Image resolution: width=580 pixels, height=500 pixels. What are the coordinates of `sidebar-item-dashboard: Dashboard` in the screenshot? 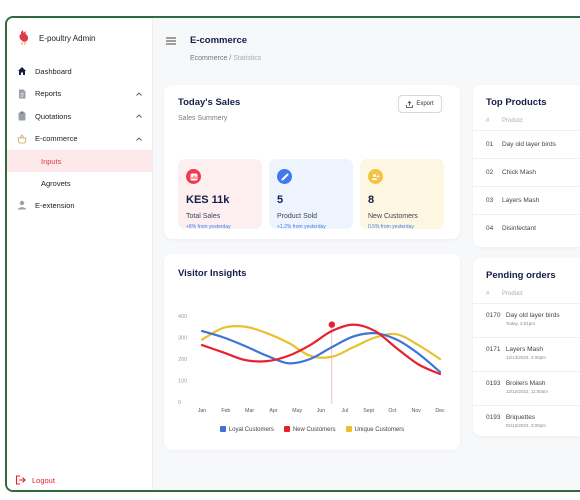 It's located at (80, 71).